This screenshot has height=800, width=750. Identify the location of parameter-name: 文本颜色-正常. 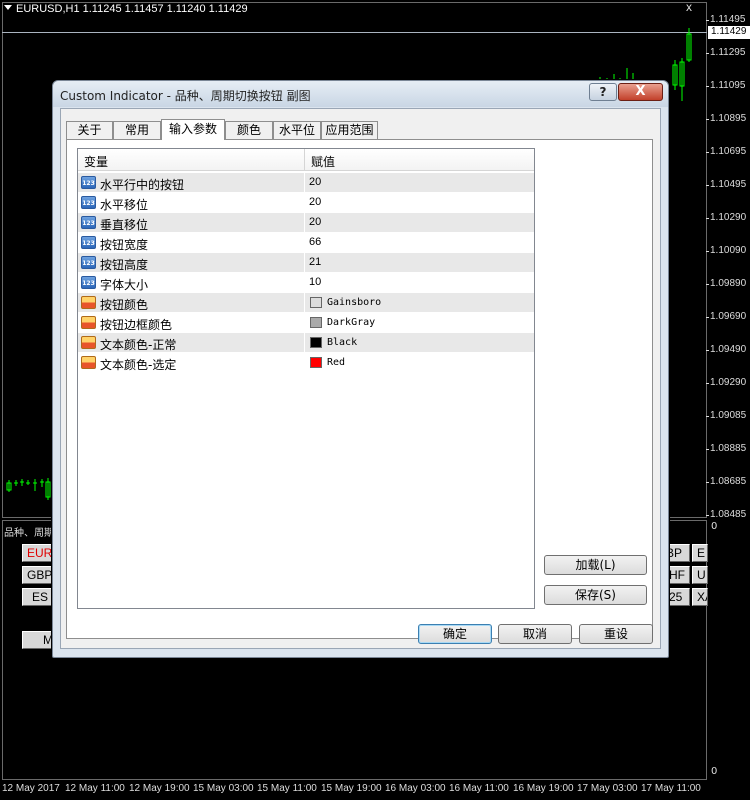
(138, 345).